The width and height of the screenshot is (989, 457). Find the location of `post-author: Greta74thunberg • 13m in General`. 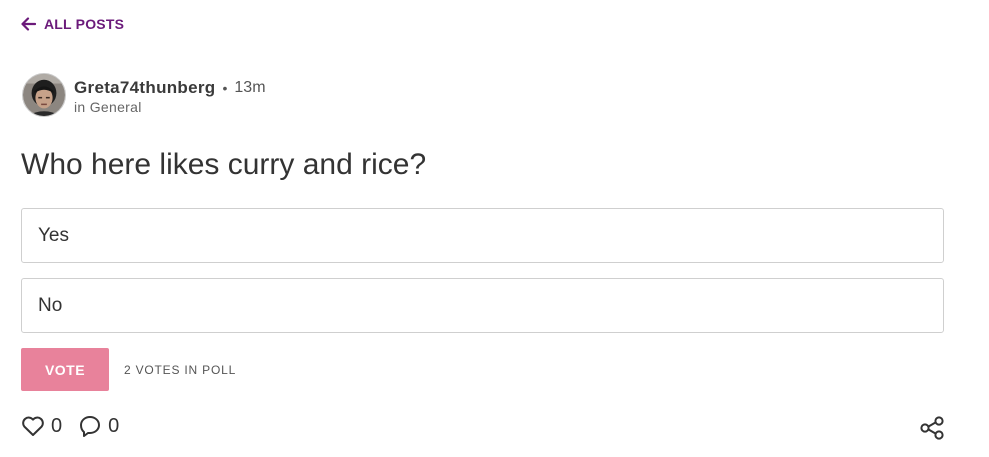

post-author: Greta74thunberg • 13m in General is located at coordinates (144, 95).